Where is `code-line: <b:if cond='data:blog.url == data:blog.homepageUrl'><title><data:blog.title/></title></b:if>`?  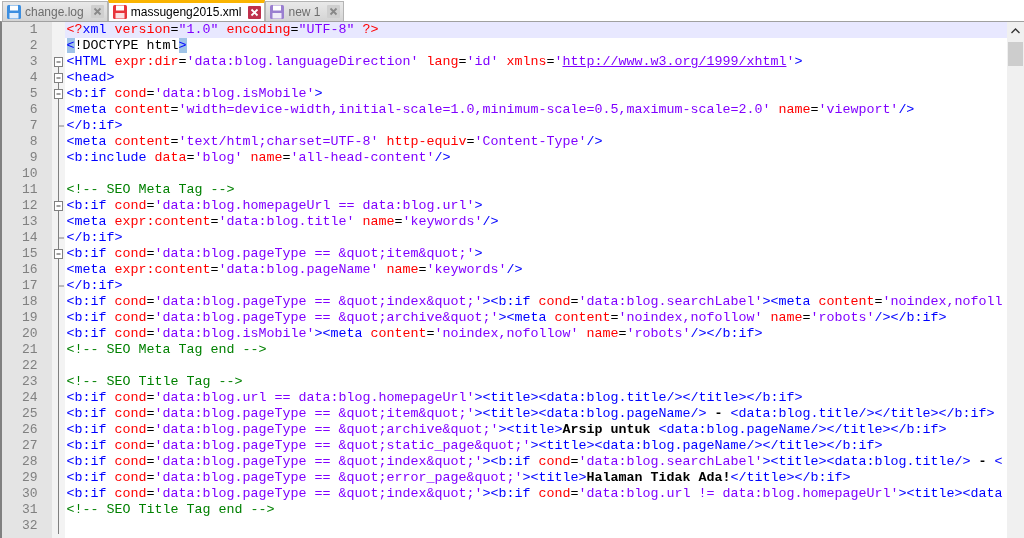 code-line: <b:if cond='data:blog.url == data:blog.homepageUrl'><title><data:blog.title/></title></b:if> is located at coordinates (434, 398).